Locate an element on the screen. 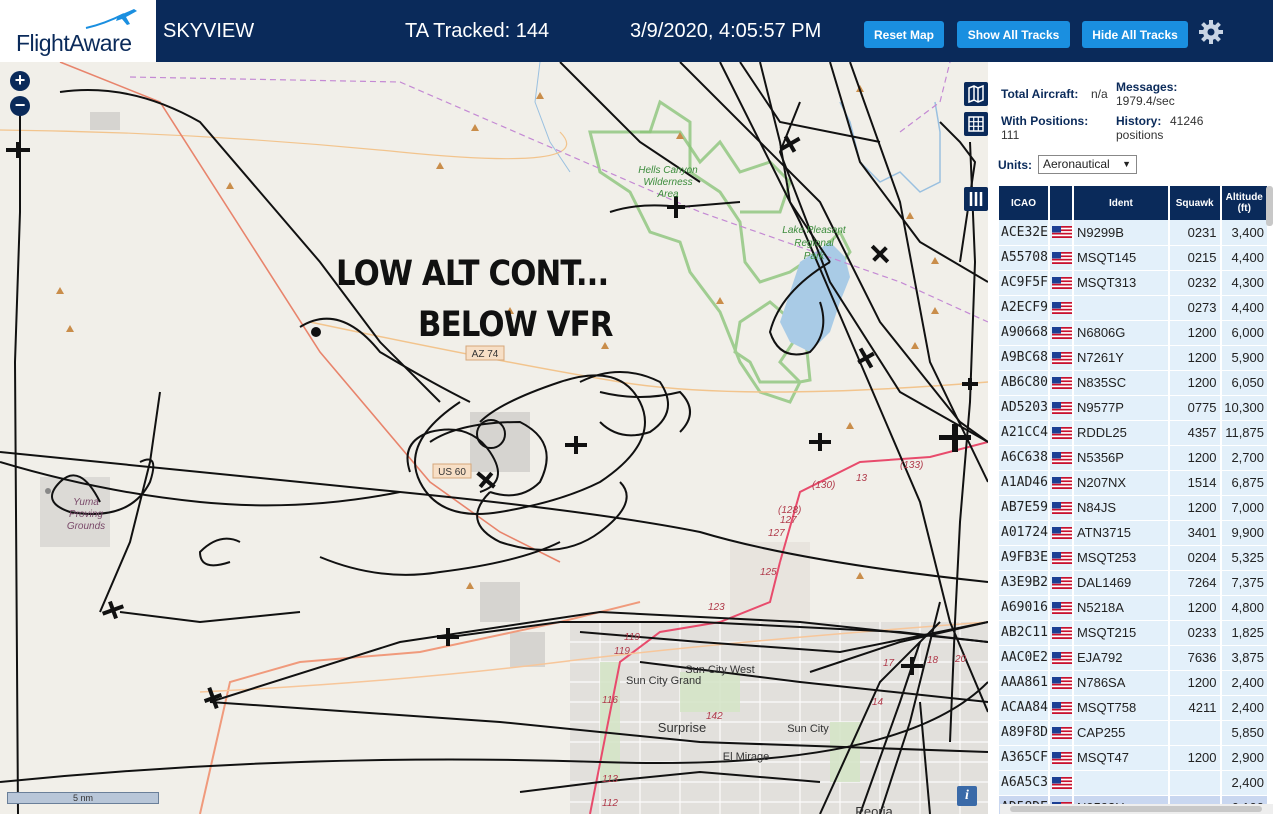  units-selected-value: Aeronautical is located at coordinates (1076, 164).